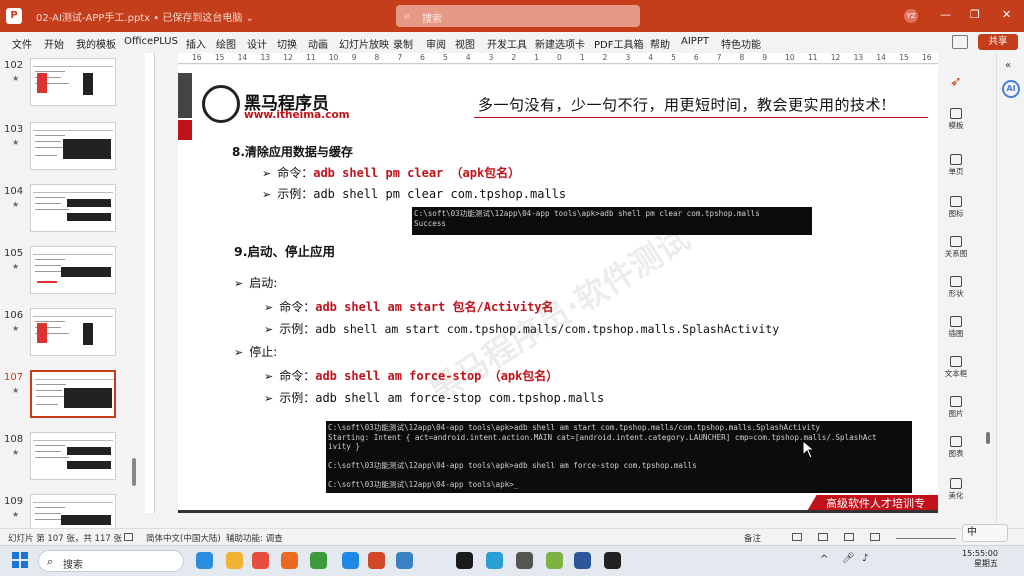 The width and height of the screenshot is (1024, 576). I want to click on ruler-tick-label: 10, so click(790, 57).